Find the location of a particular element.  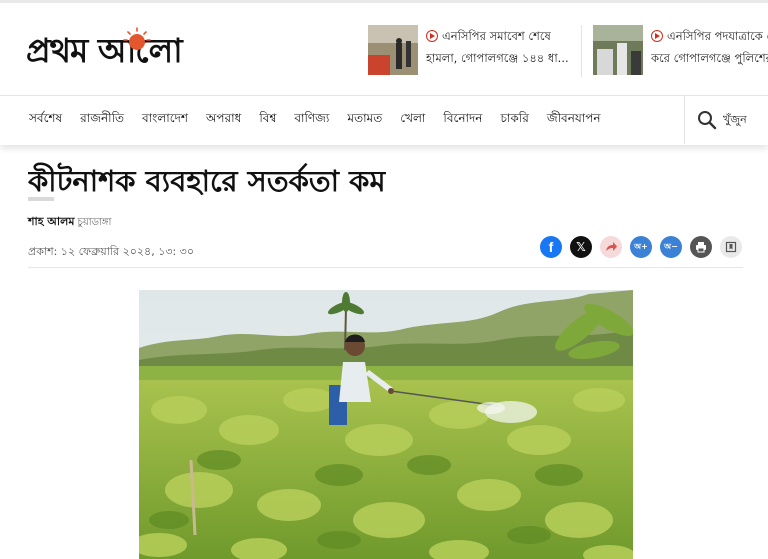

byline: শাহ আলম চুয়াডাঙ্গা is located at coordinates (69, 222).